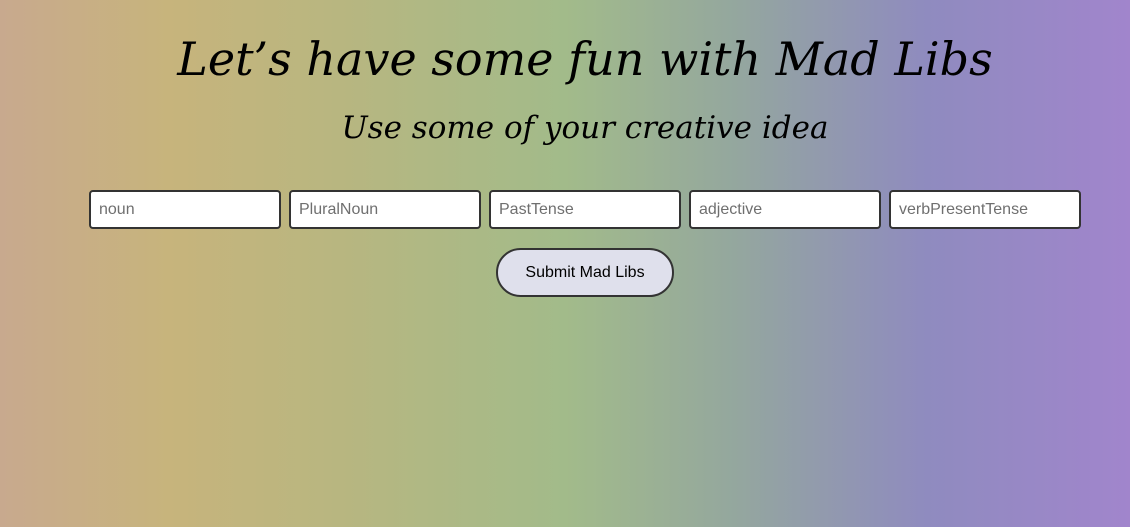 Image resolution: width=1130 pixels, height=527 pixels. I want to click on adjective-input, so click(785, 209).